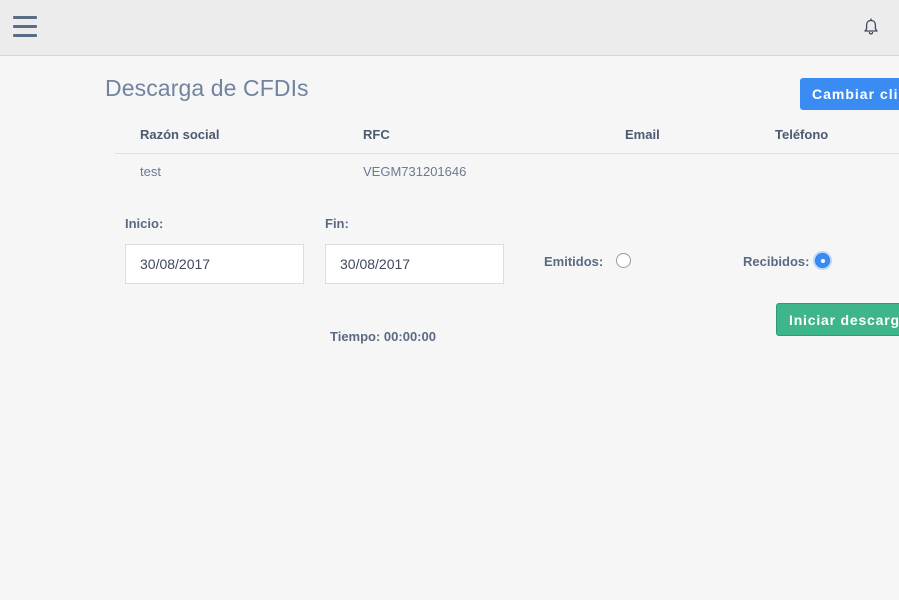 This screenshot has width=899, height=600. I want to click on emitidos-radio, so click(623, 260).